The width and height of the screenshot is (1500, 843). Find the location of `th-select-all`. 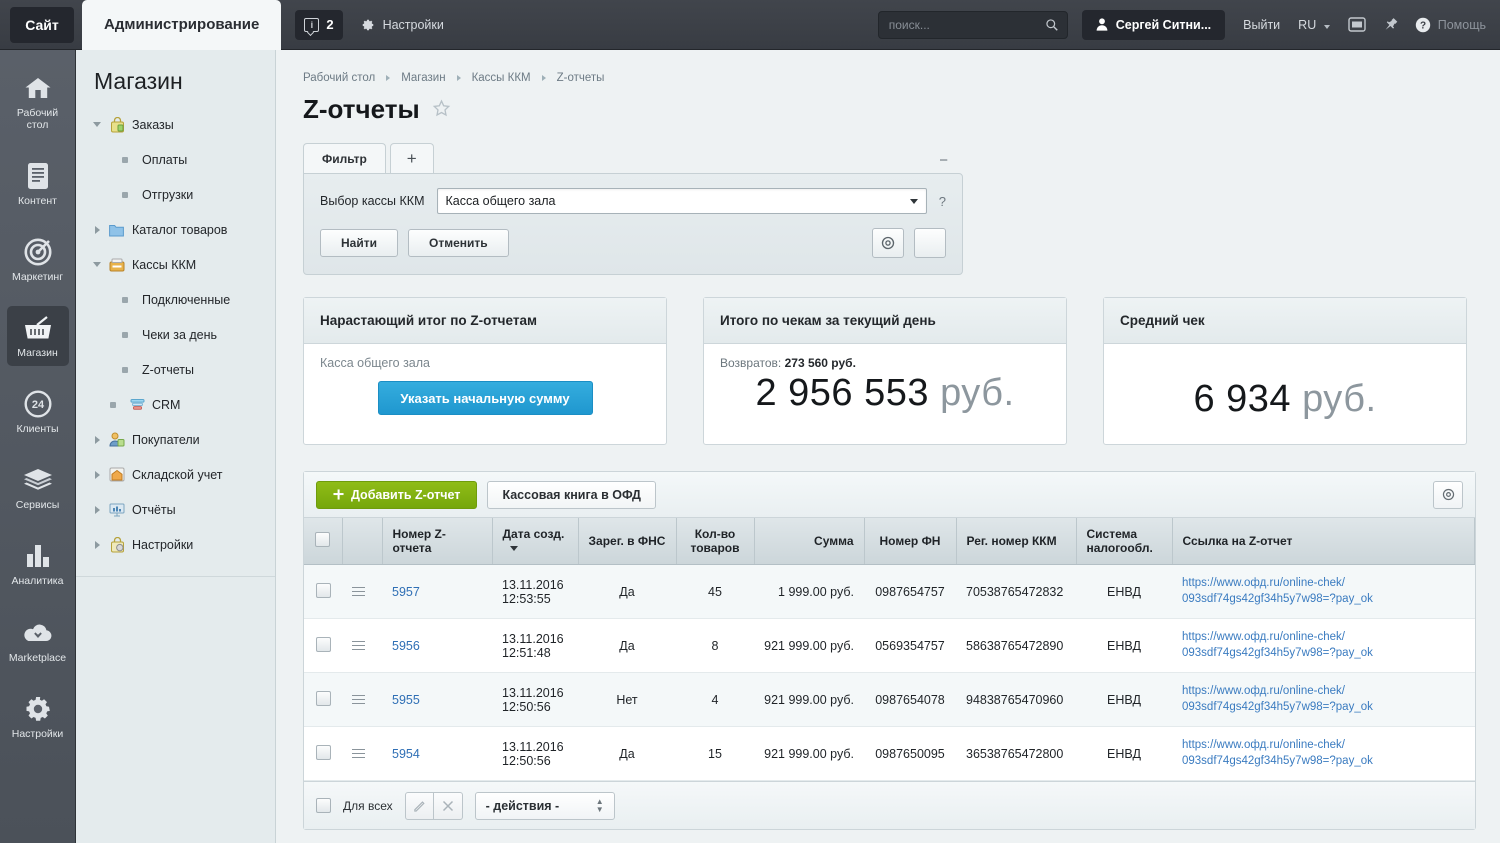

th-select-all is located at coordinates (323, 541).